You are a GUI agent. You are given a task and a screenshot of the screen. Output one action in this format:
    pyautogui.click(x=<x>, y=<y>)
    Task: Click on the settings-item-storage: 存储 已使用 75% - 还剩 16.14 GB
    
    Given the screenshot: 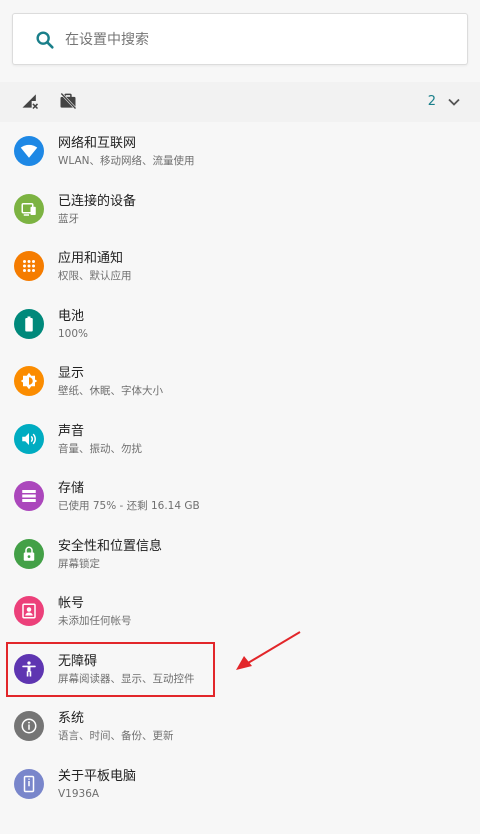 What is the action you would take?
    pyautogui.click(x=240, y=496)
    